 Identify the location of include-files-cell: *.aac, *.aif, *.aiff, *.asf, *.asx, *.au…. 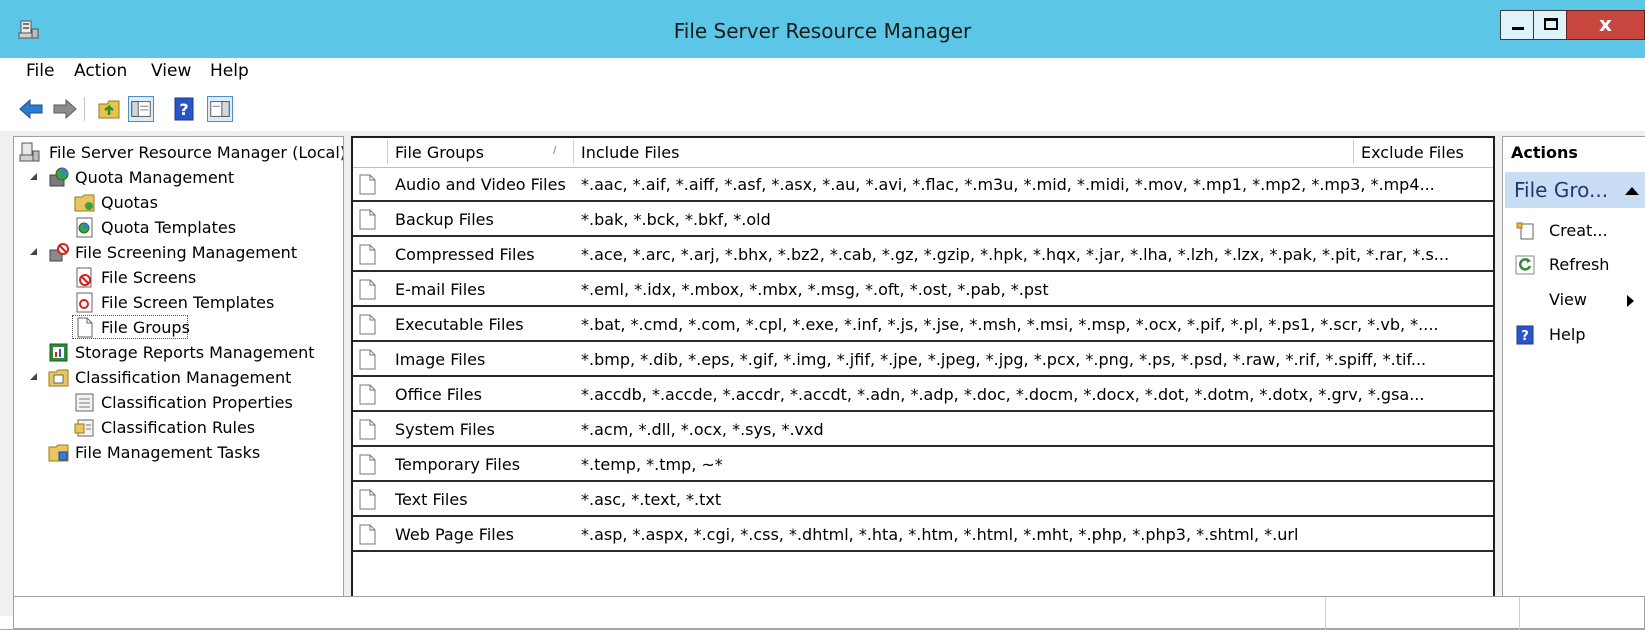
(1008, 184).